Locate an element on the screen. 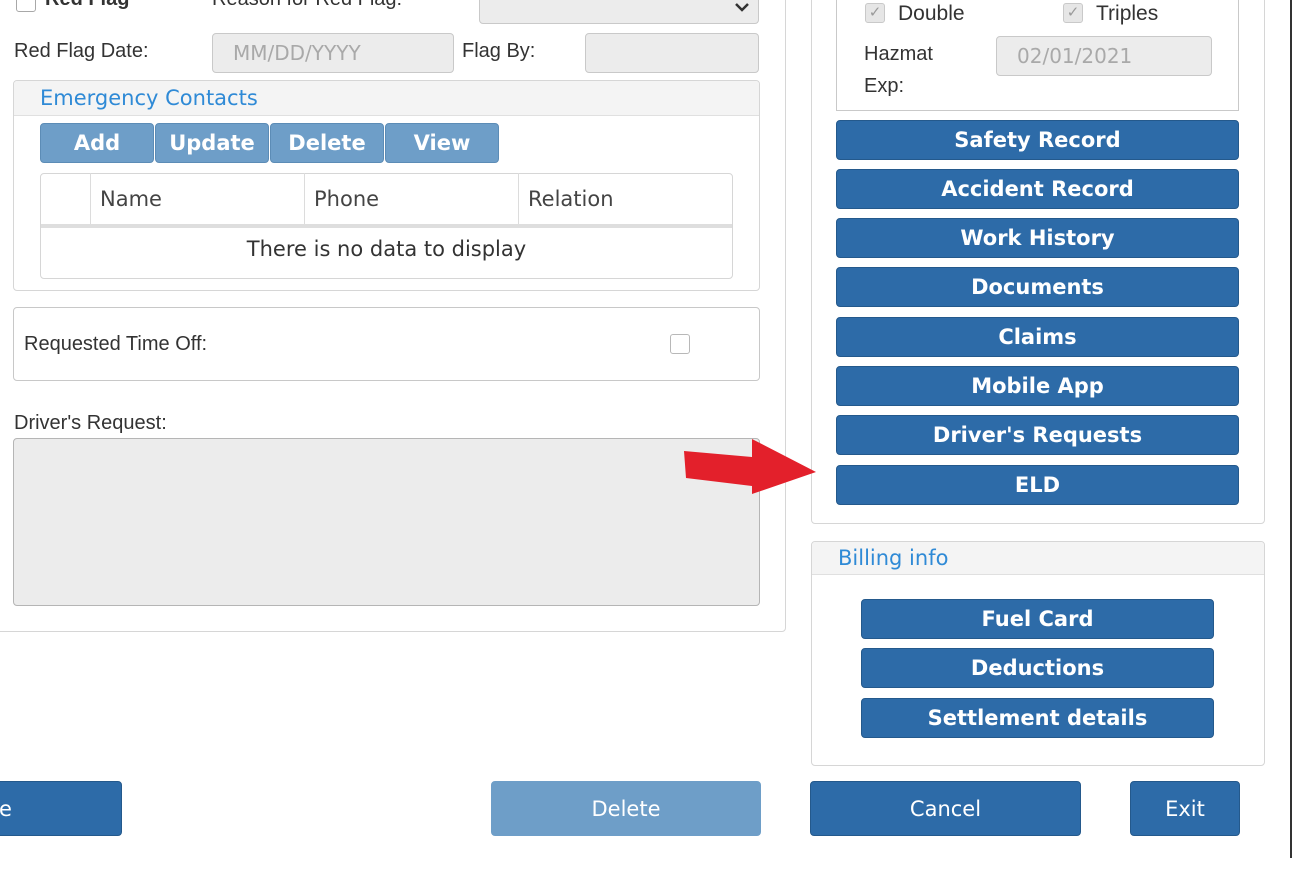 The width and height of the screenshot is (1298, 870). contacts-column-name: Name is located at coordinates (198, 199).